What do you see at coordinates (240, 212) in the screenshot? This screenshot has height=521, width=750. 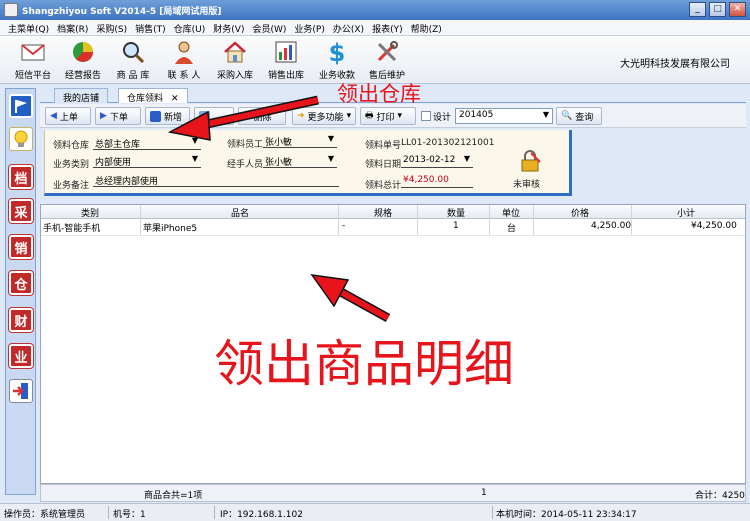 I see `column-header: 品名` at bounding box center [240, 212].